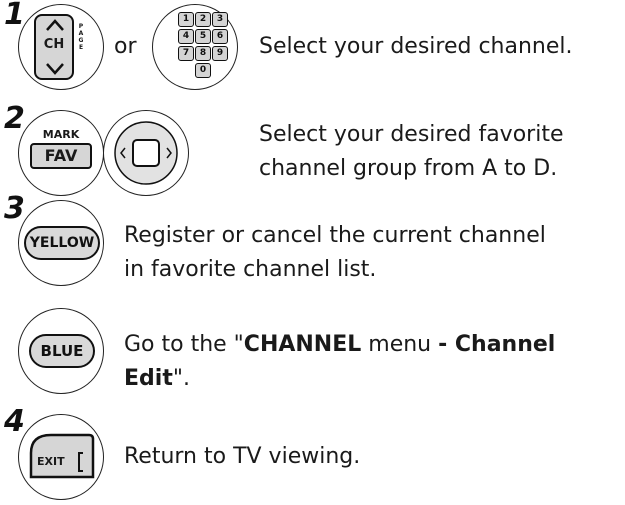 This screenshot has height=505, width=625. I want to click on blue-step-post: "., so click(181, 378).